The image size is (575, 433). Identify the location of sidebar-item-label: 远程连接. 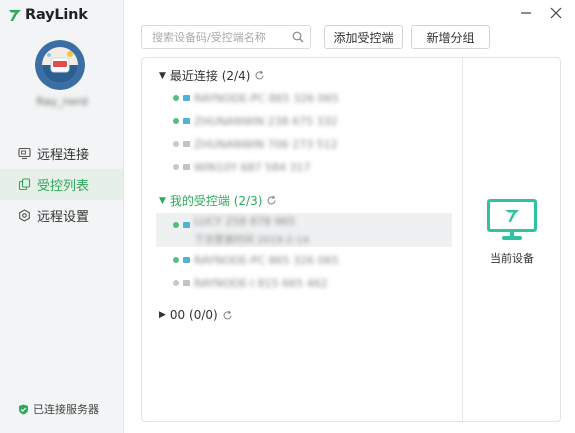
(63, 155).